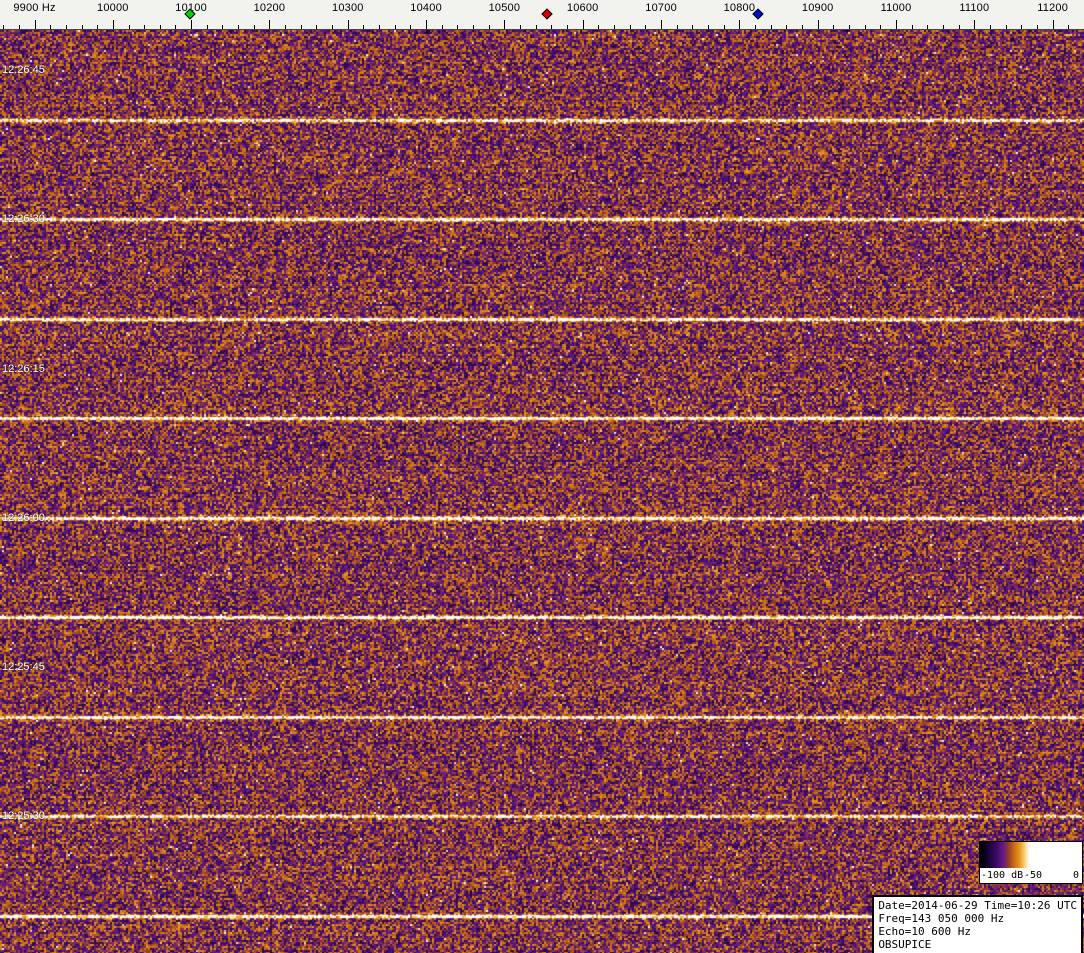 The height and width of the screenshot is (953, 1084). I want to click on time-label: 12:26:45, so click(23, 70).